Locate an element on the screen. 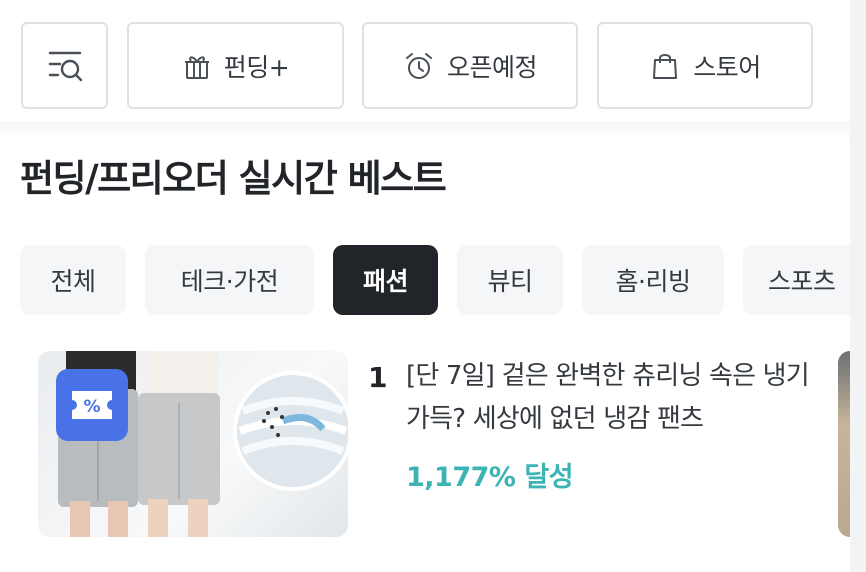 The width and height of the screenshot is (866, 572). shopping-bag-icon is located at coordinates (665, 66).